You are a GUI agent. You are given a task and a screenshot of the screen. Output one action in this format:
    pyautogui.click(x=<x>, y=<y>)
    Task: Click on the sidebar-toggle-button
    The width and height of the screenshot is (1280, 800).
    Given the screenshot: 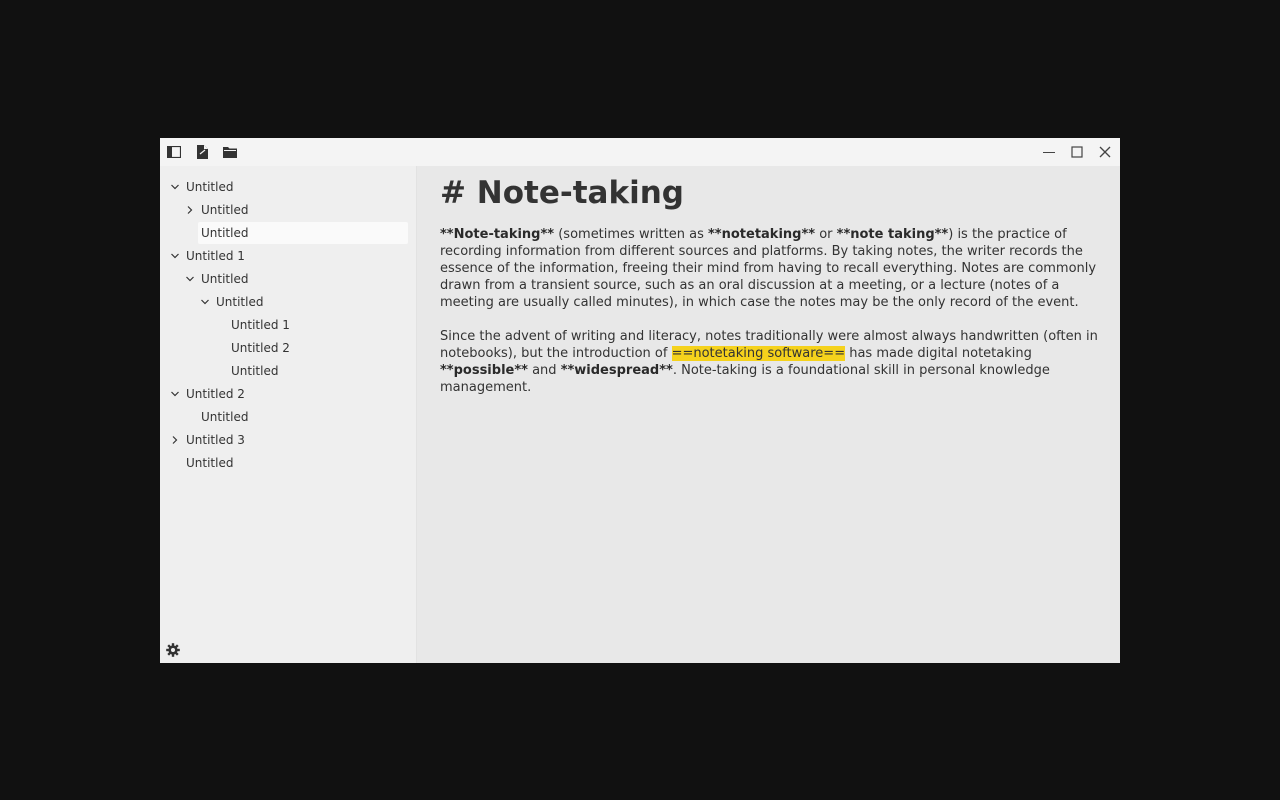 What is the action you would take?
    pyautogui.click(x=174, y=152)
    